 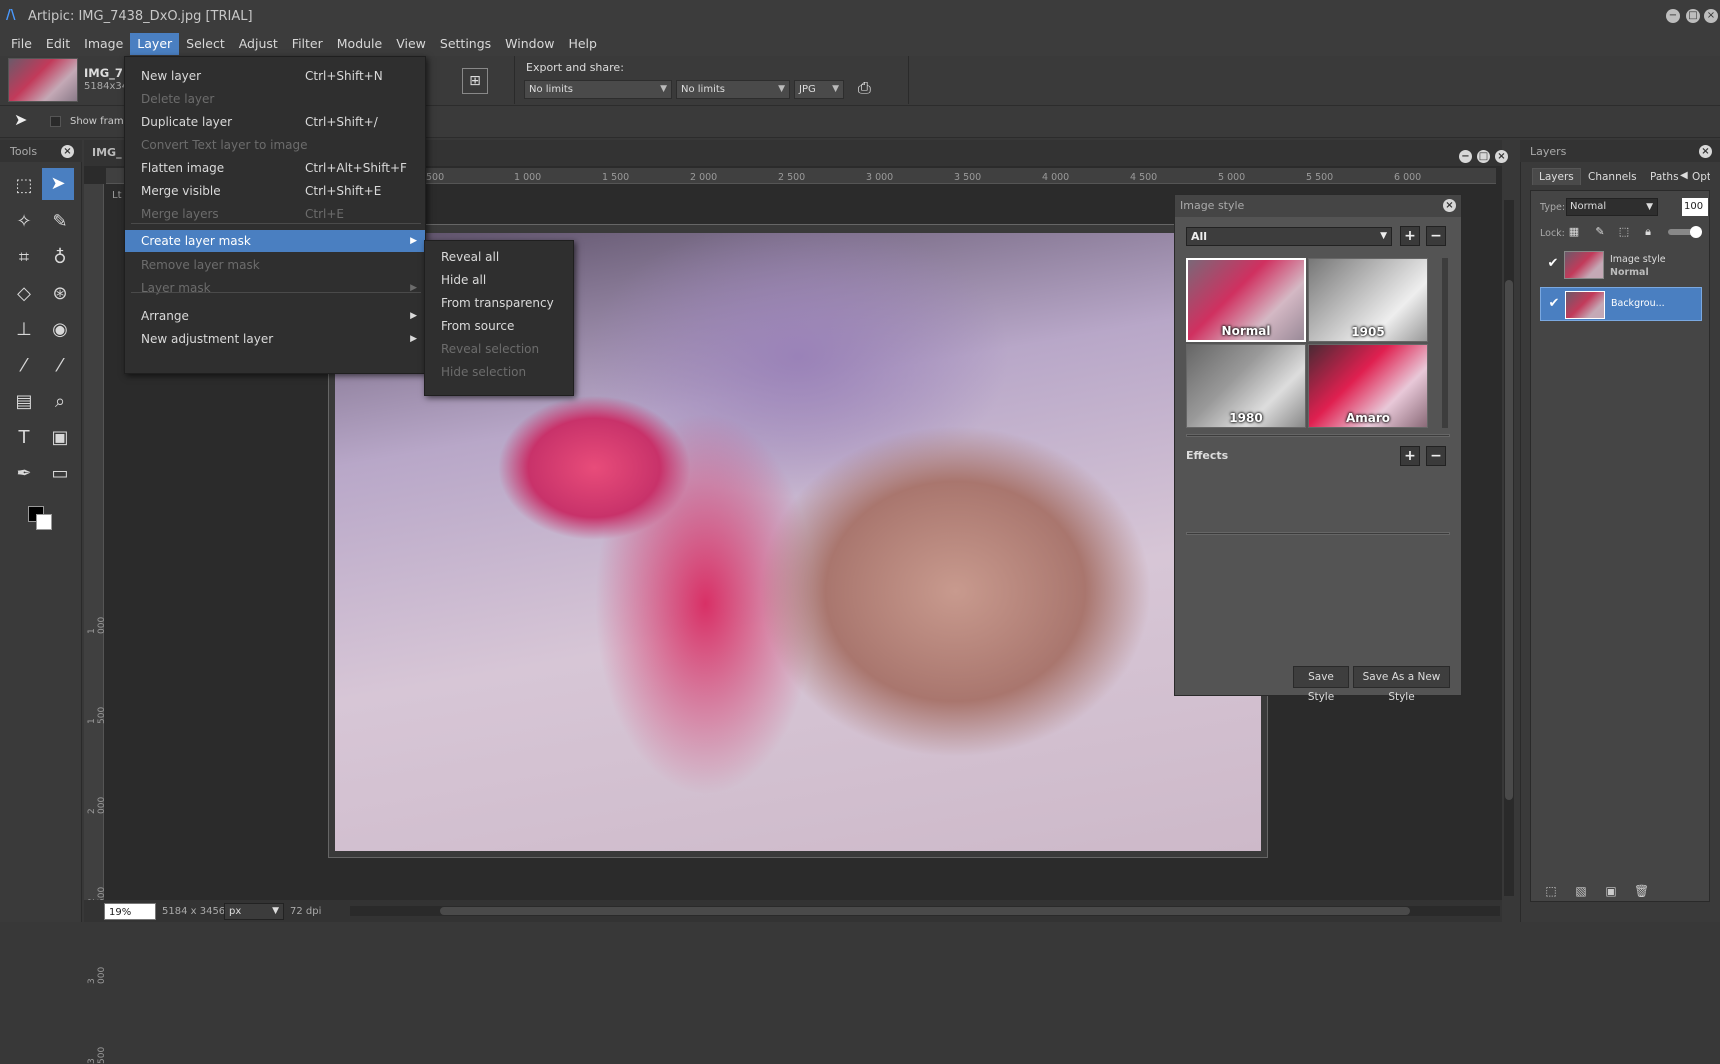 I want to click on gradient-icon: ▣, so click(x=60, y=438).